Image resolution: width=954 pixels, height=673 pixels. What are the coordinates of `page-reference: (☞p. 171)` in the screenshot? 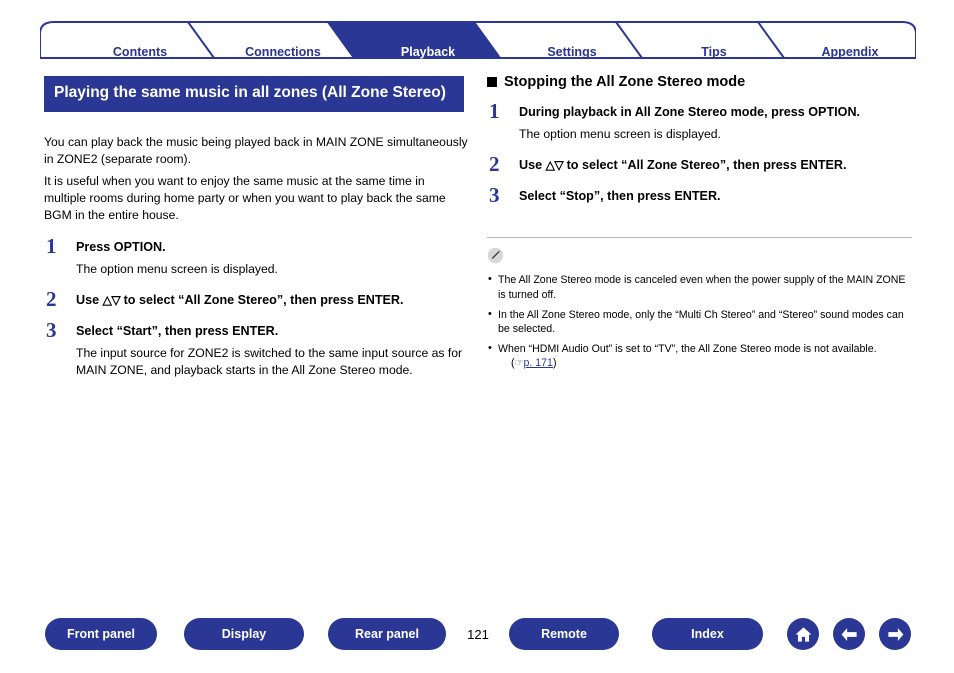 It's located at (534, 363).